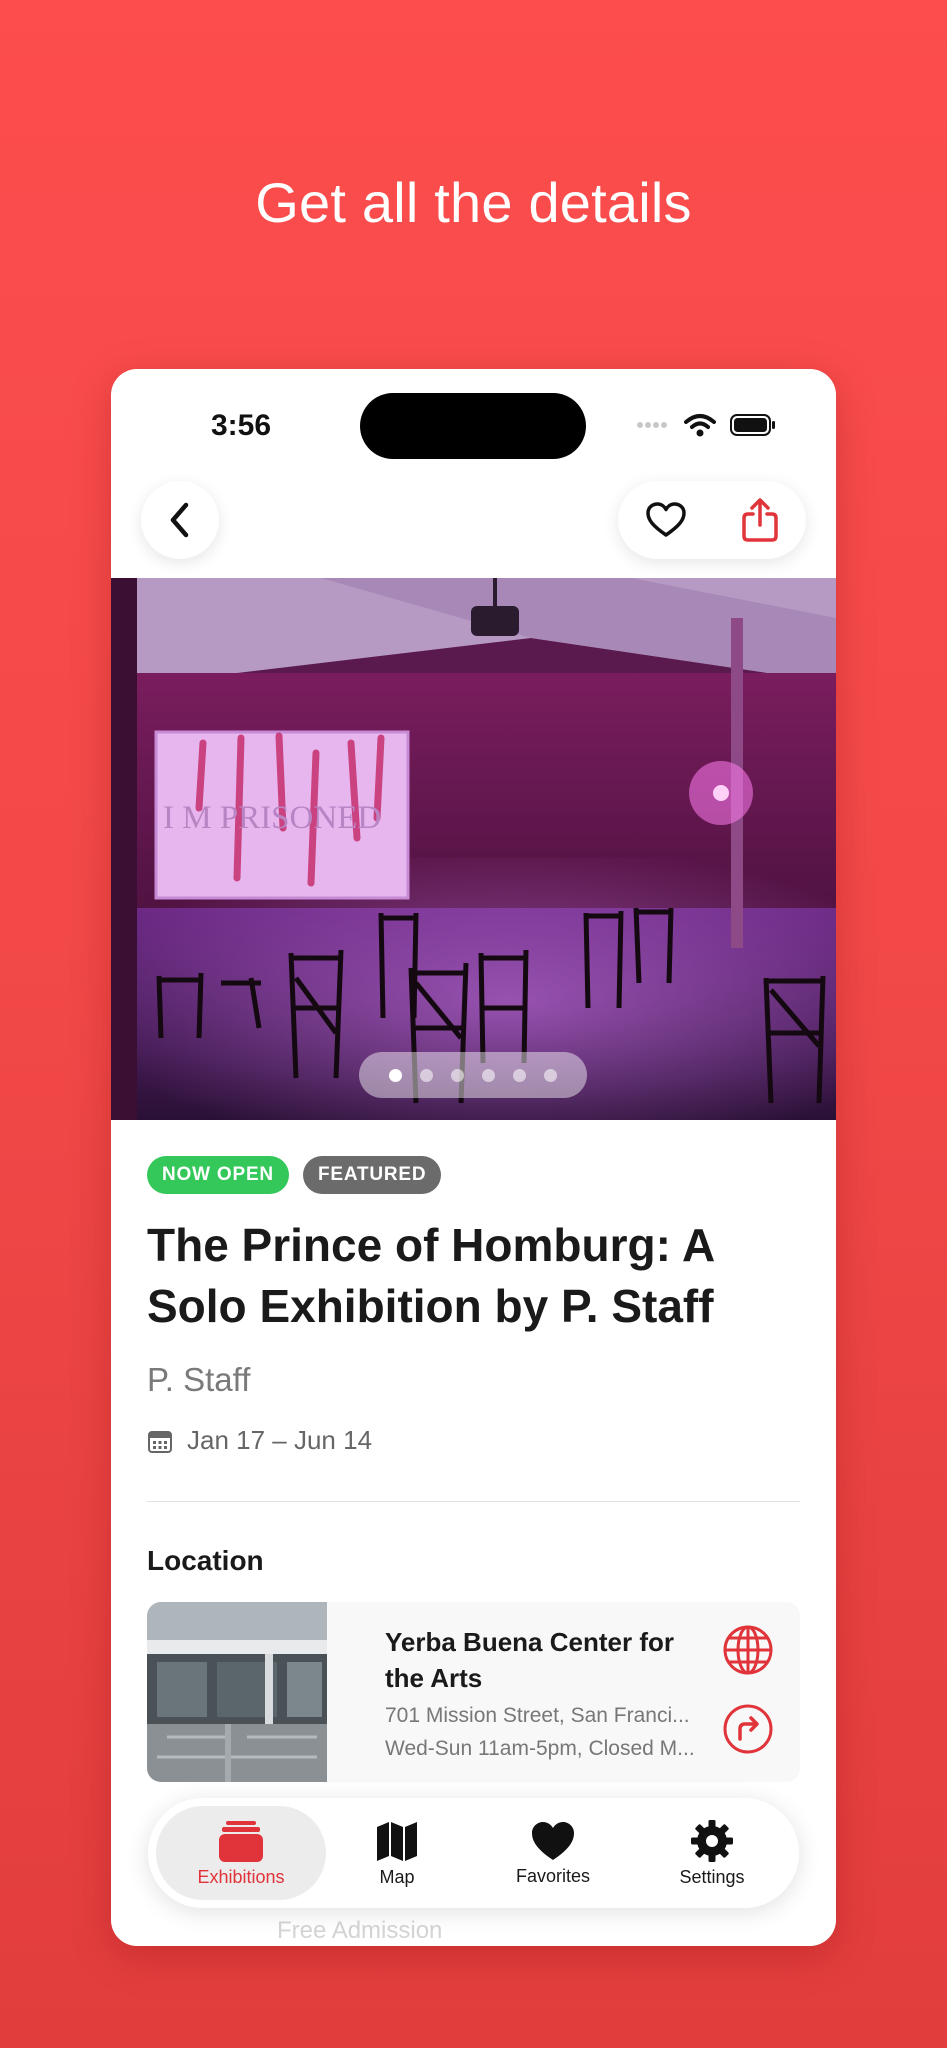  Describe the element at coordinates (748, 1729) in the screenshot. I see `directions-icon` at that location.